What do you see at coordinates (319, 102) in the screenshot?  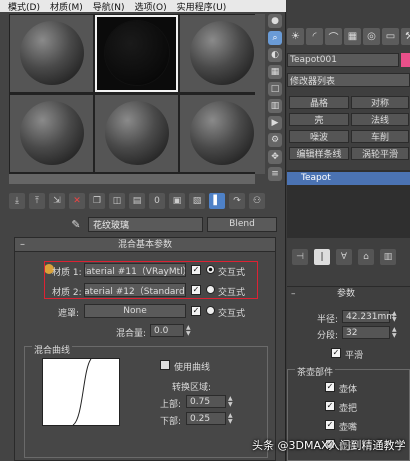 I see `modifier-button: 晶格` at bounding box center [319, 102].